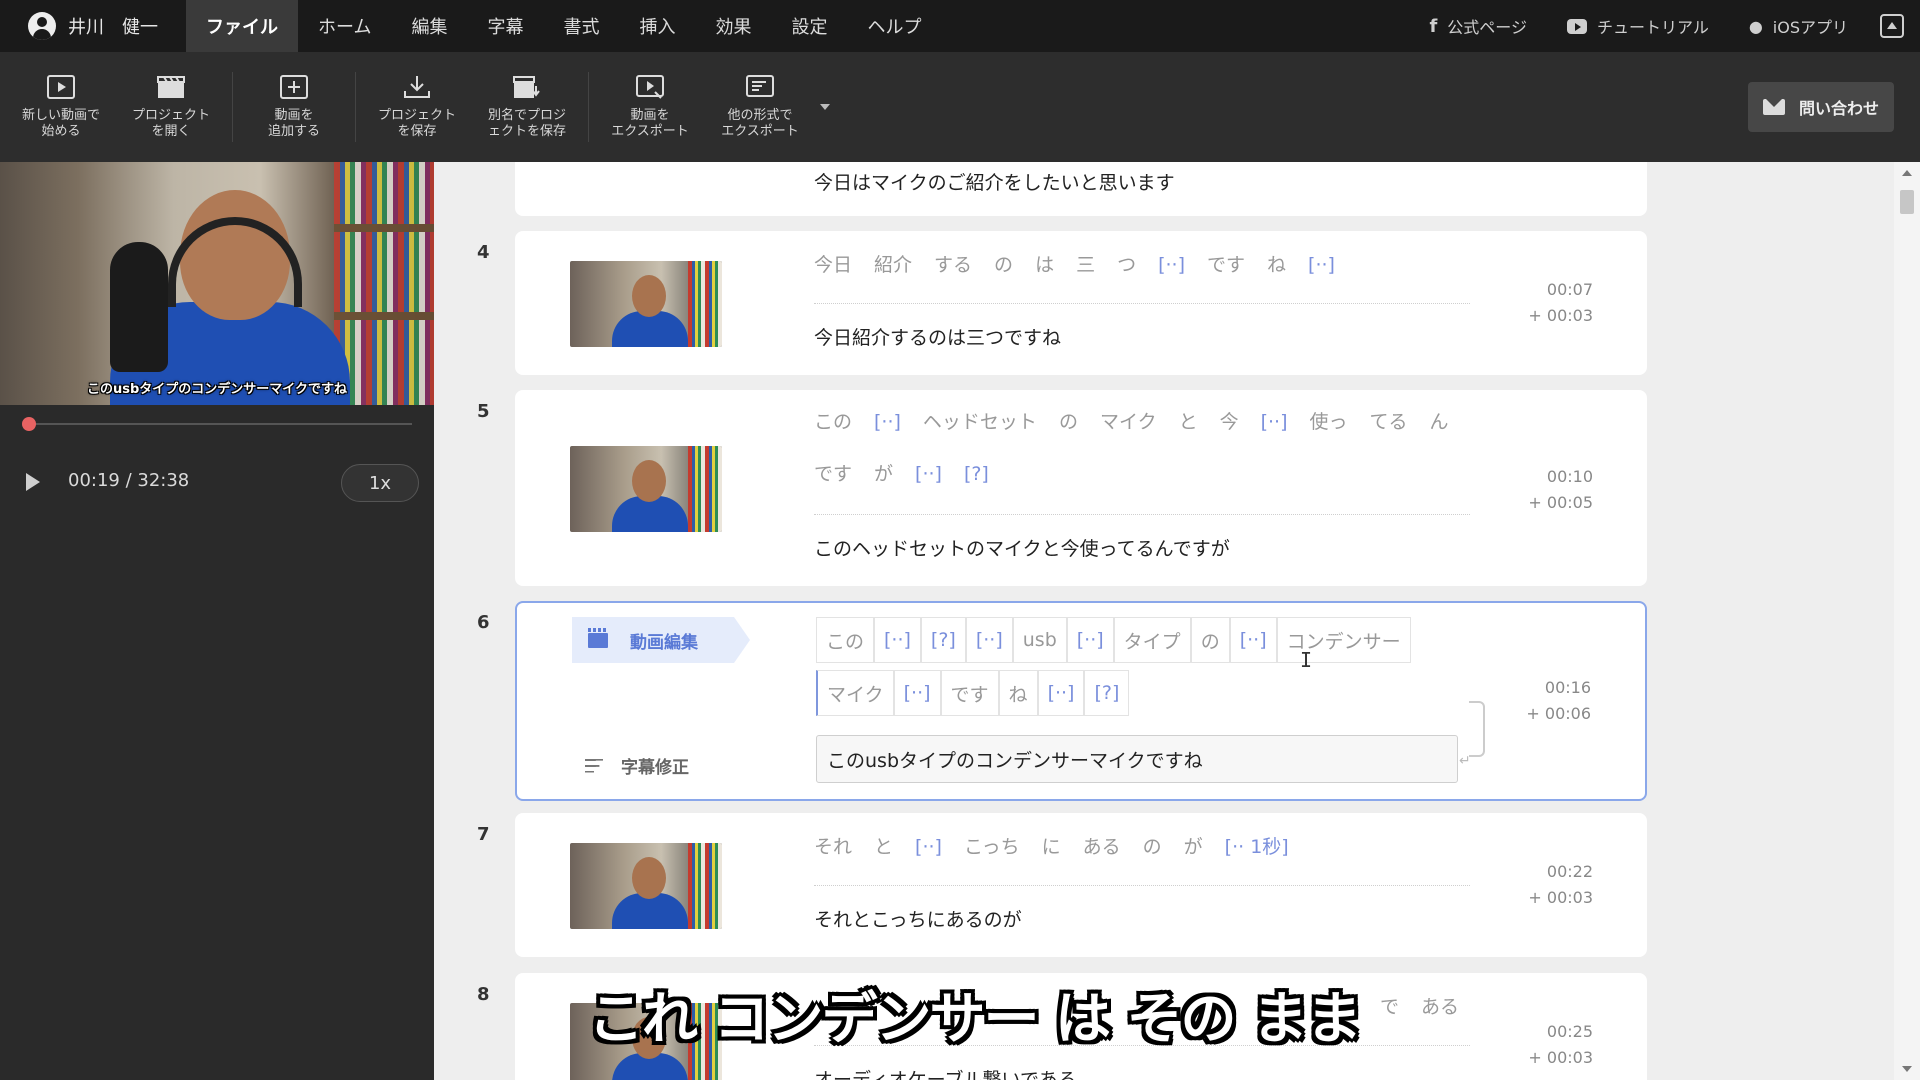  I want to click on ios-app-link: ● iOSアプリ, so click(1798, 26).